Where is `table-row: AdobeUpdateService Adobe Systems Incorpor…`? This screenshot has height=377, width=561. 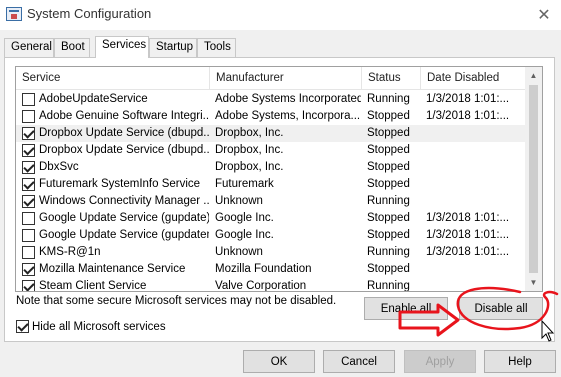 table-row: AdobeUpdateService Adobe Systems Incorpor… is located at coordinates (271, 99).